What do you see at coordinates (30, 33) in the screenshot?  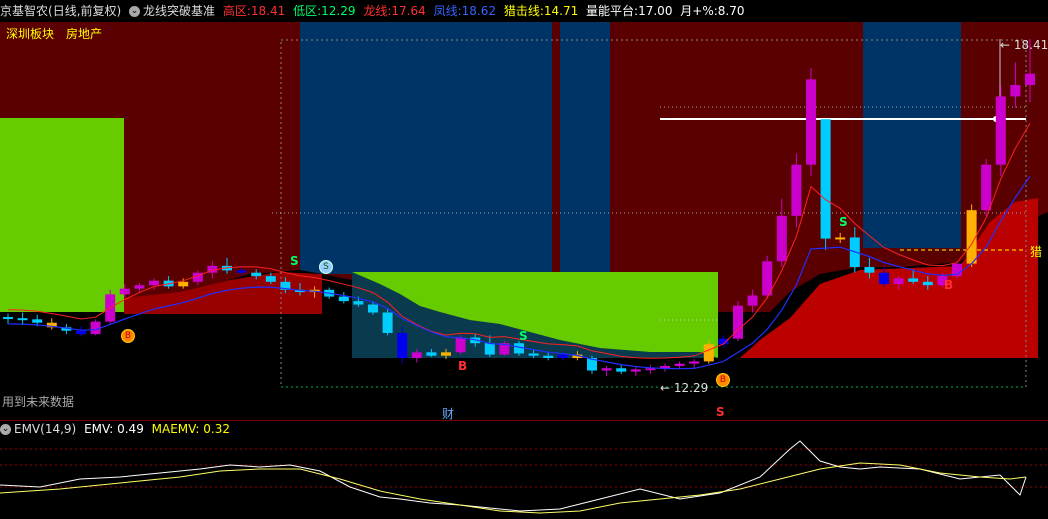 I see `sector-label-1: 深圳板块` at bounding box center [30, 33].